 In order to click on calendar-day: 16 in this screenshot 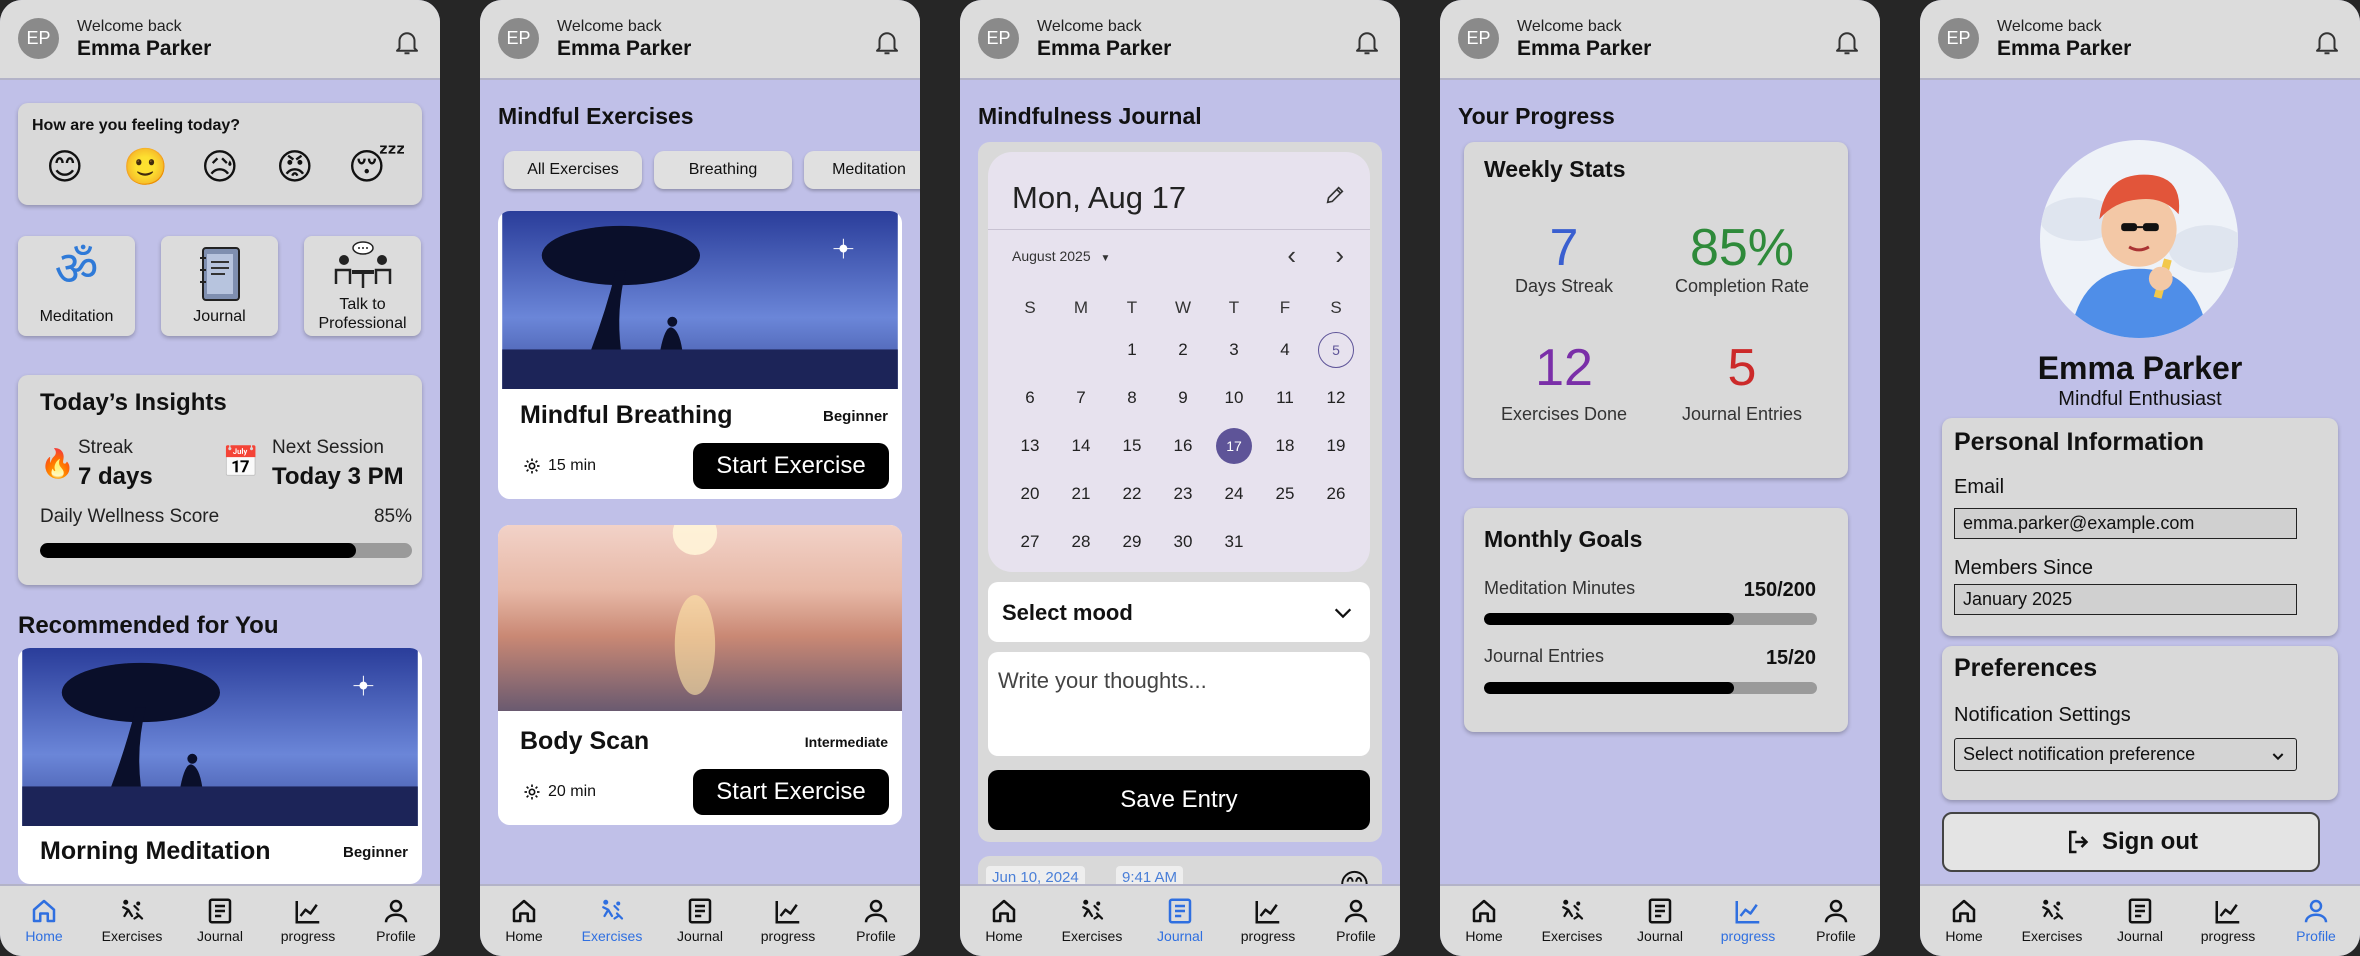, I will do `click(1183, 446)`.